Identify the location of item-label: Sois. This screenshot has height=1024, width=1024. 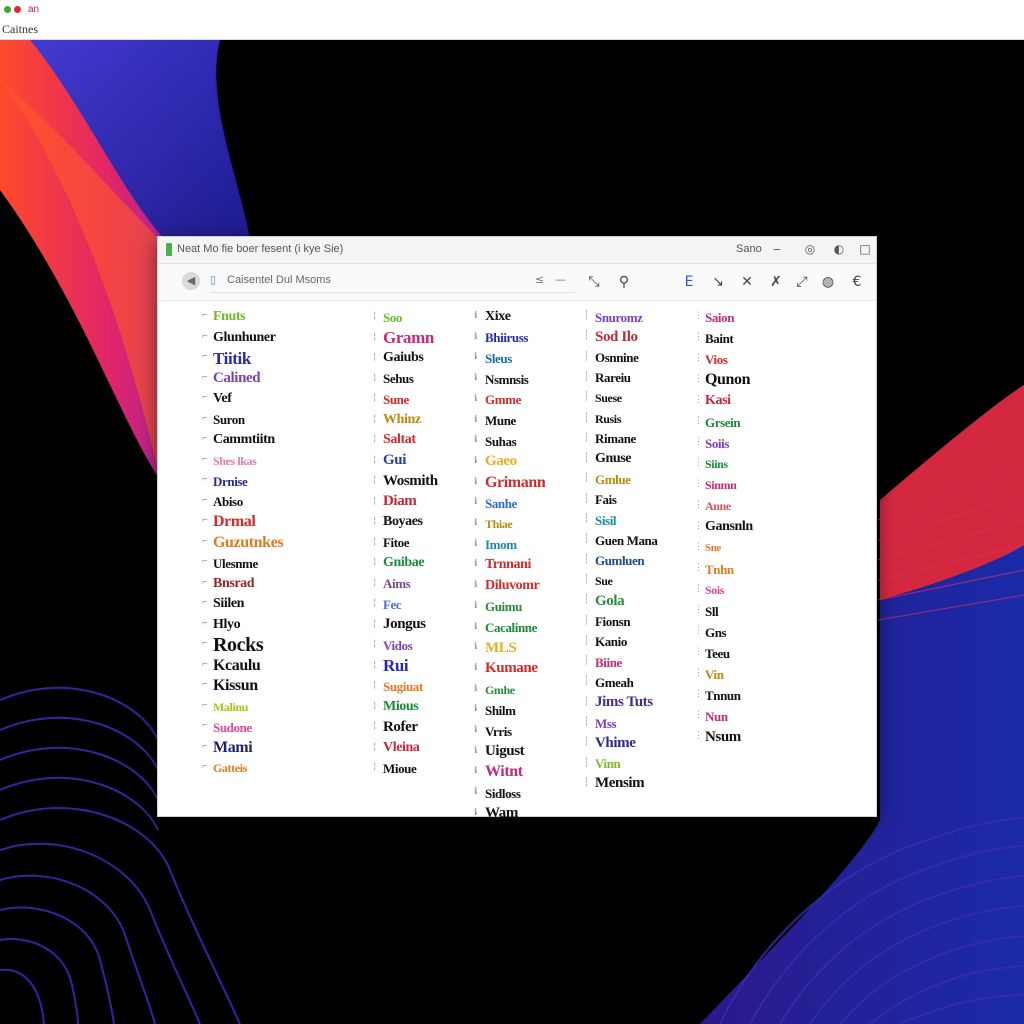
(715, 590).